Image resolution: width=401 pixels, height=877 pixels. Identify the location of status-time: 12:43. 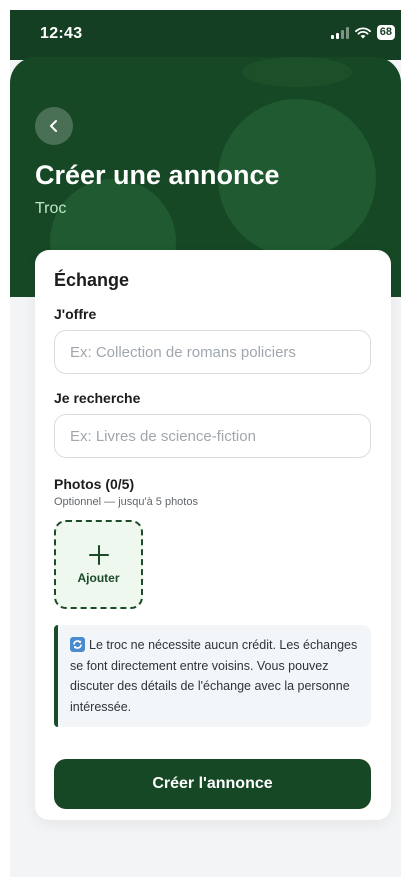
(61, 33).